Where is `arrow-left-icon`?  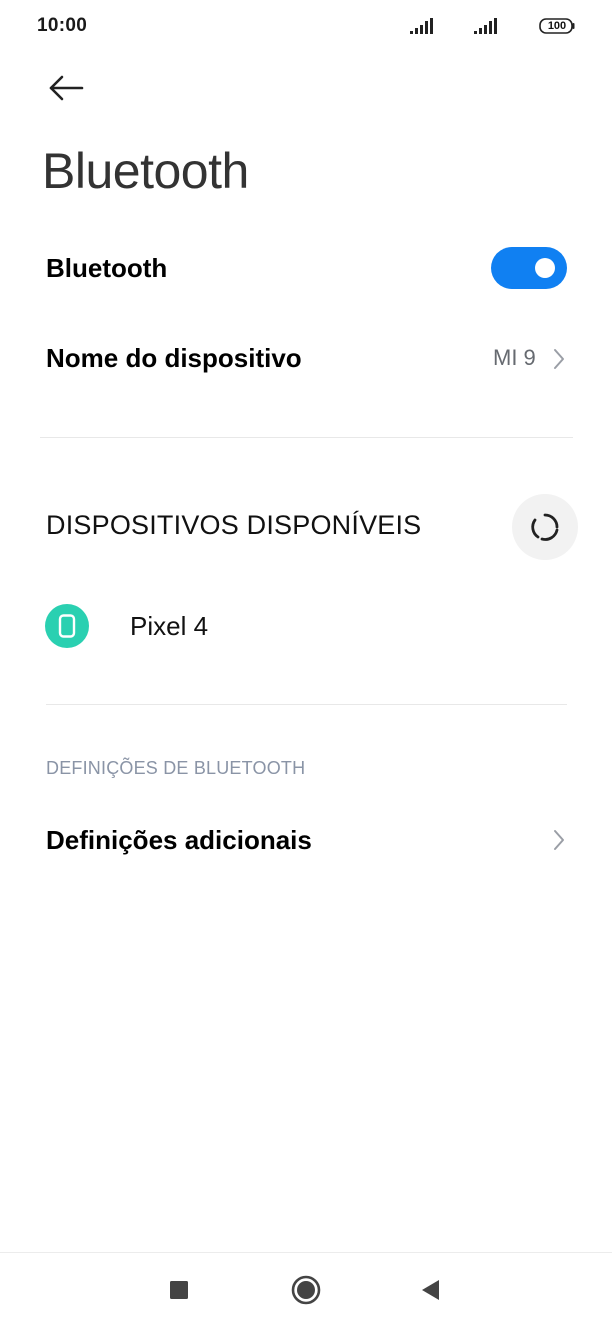 arrow-left-icon is located at coordinates (66, 88).